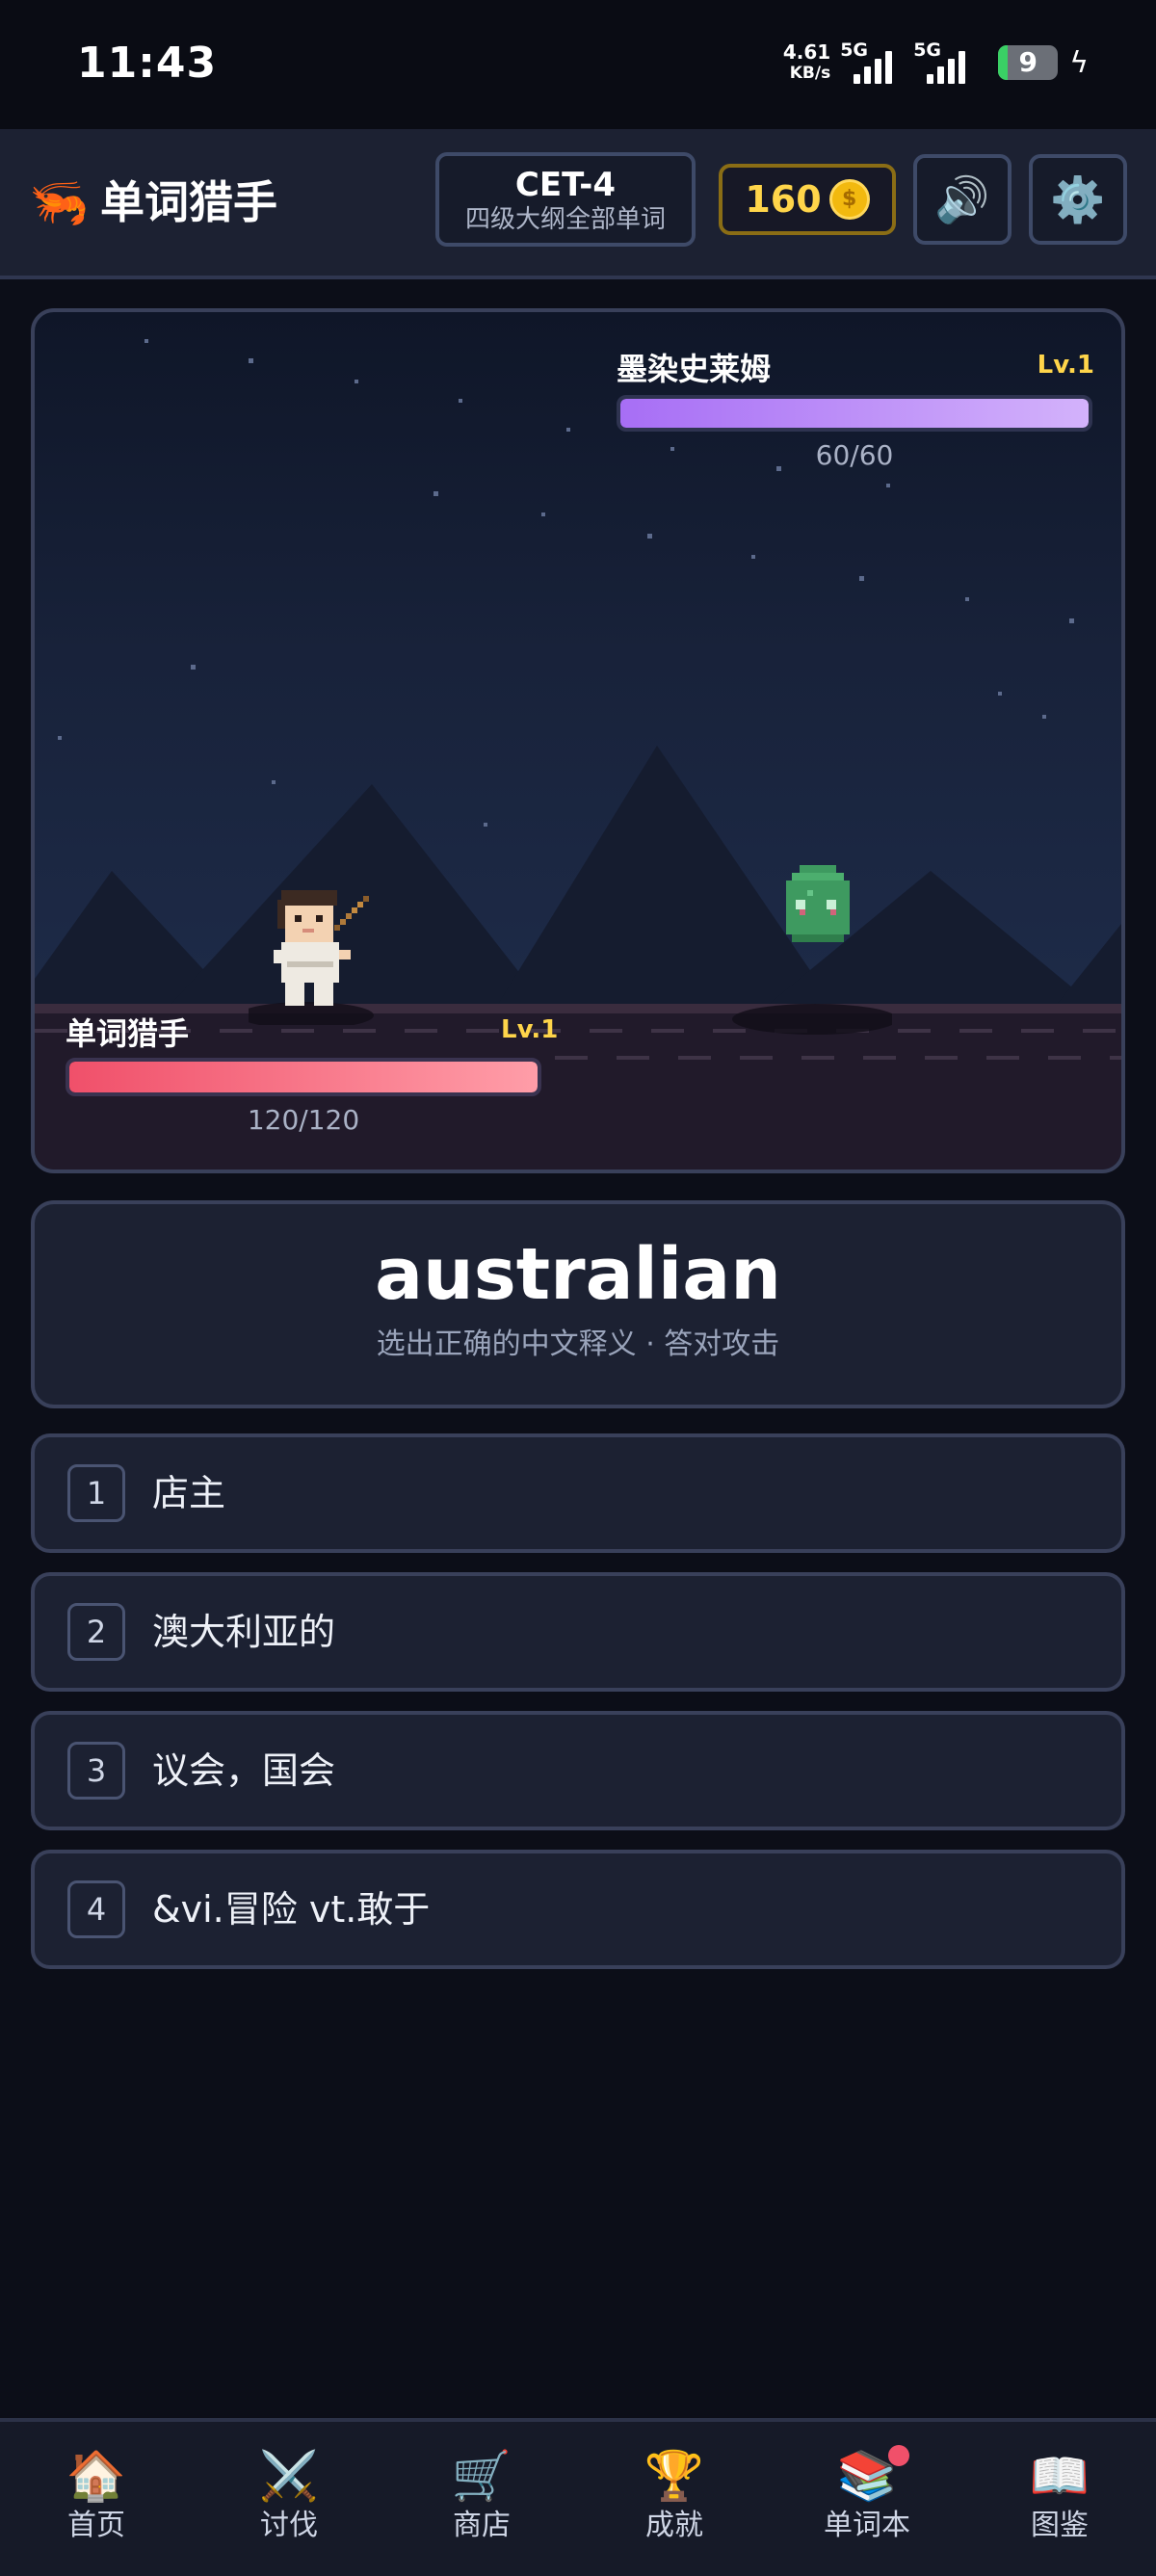 The width and height of the screenshot is (1156, 2576). I want to click on answer-option-3: 3 议会，国会, so click(578, 1771).